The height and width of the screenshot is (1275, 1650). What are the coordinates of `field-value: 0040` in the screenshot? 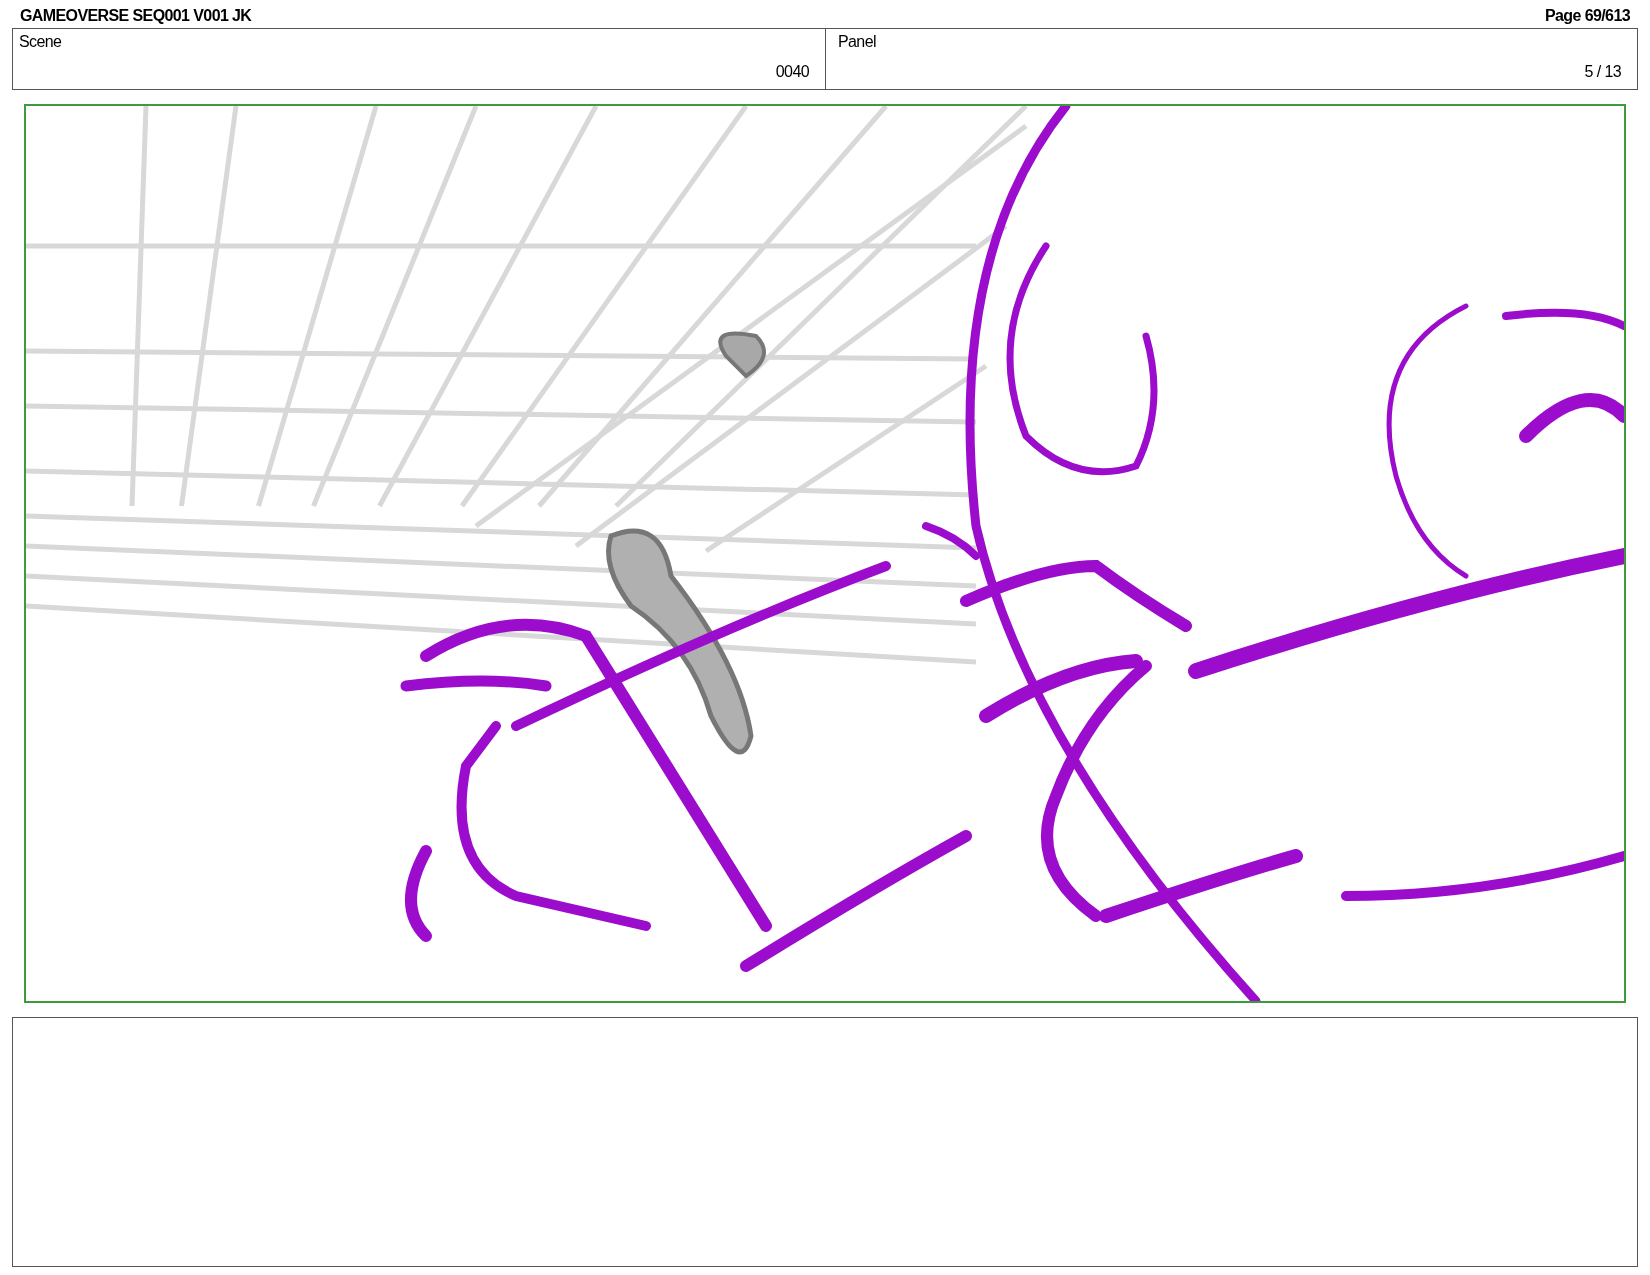 It's located at (792, 72).